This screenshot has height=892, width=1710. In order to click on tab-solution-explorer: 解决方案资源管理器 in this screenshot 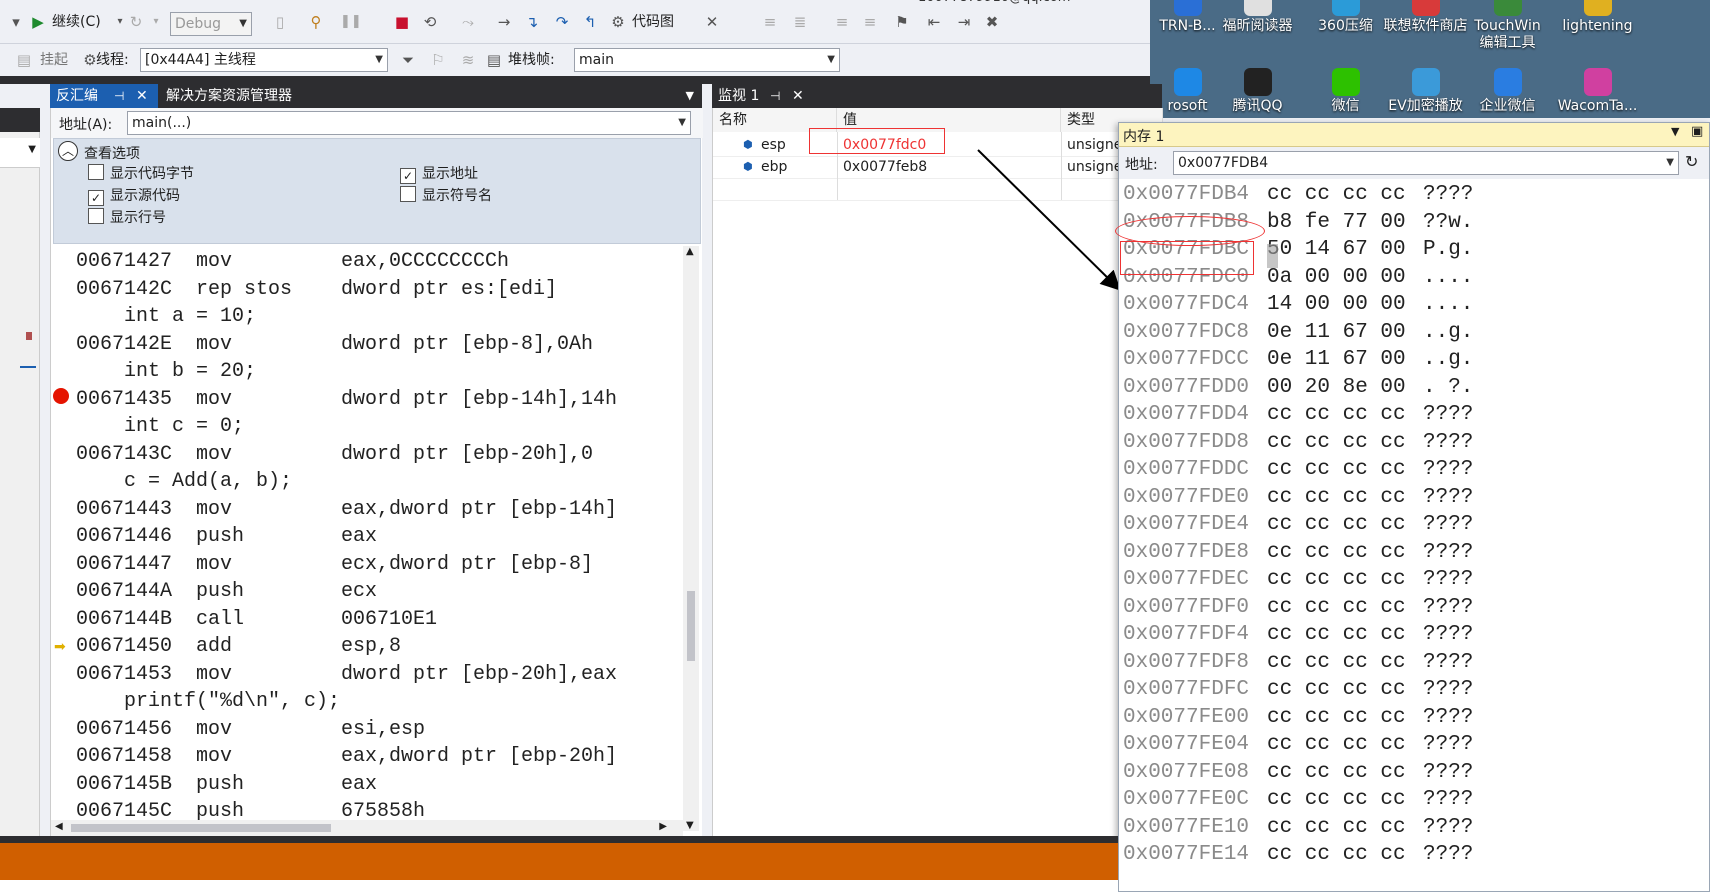, I will do `click(260, 96)`.